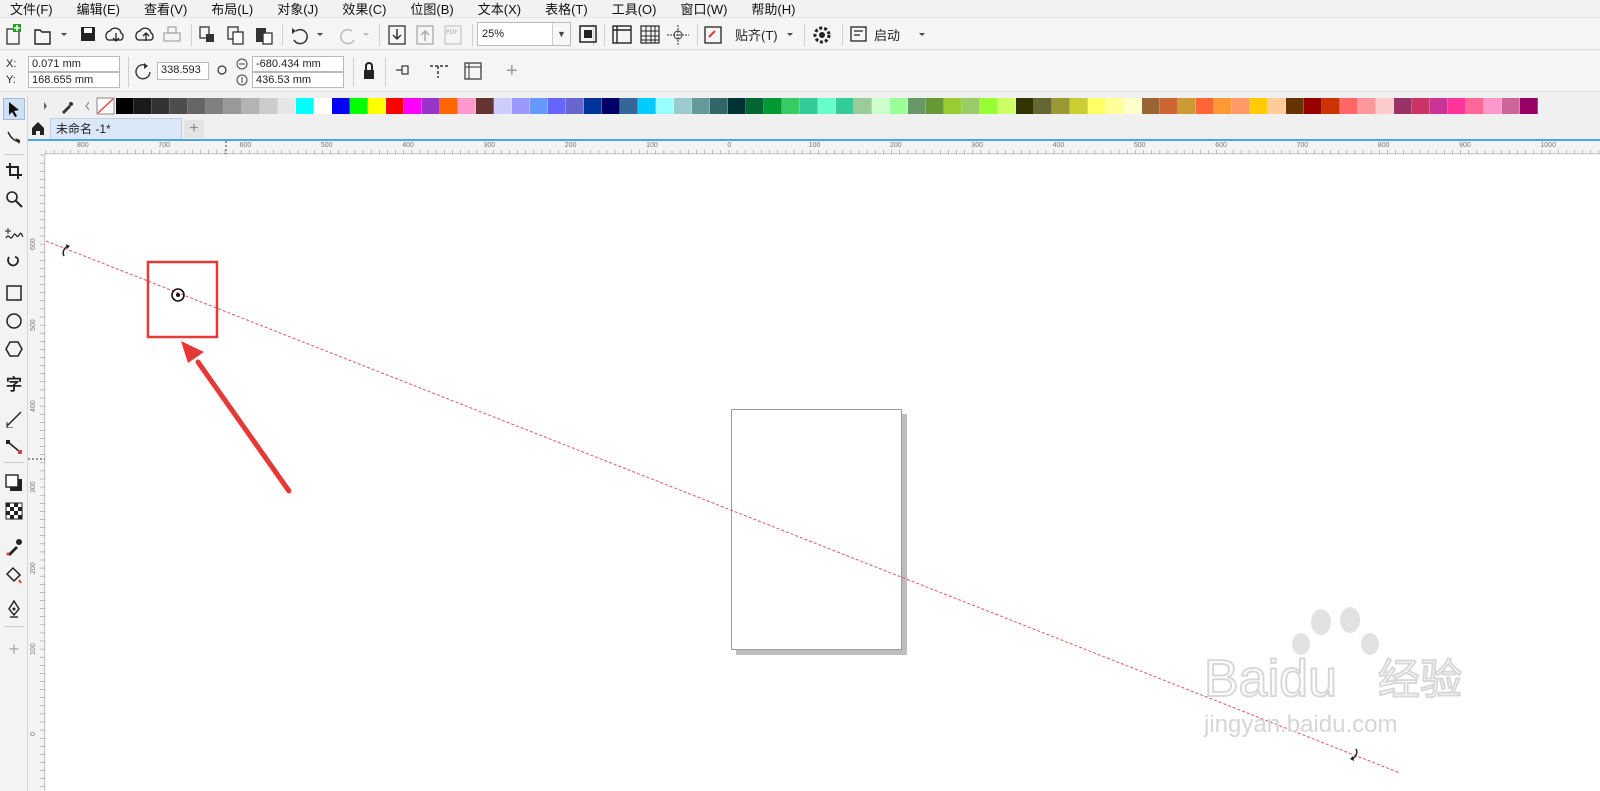  I want to click on transparency-tool, so click(14, 511).